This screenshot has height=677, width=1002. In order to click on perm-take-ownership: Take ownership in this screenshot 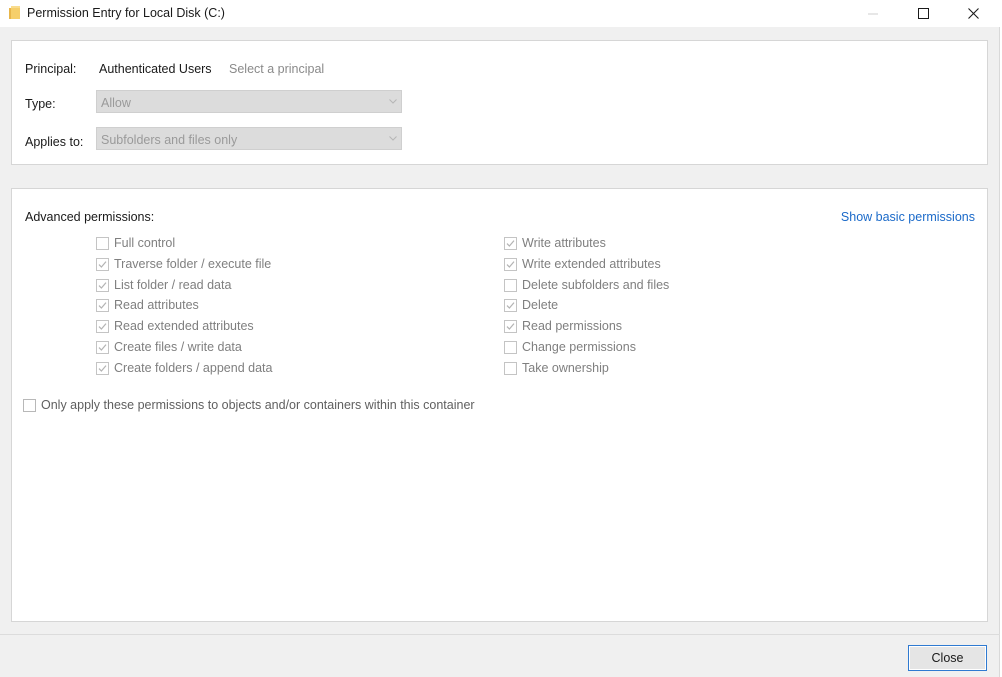, I will do `click(556, 368)`.